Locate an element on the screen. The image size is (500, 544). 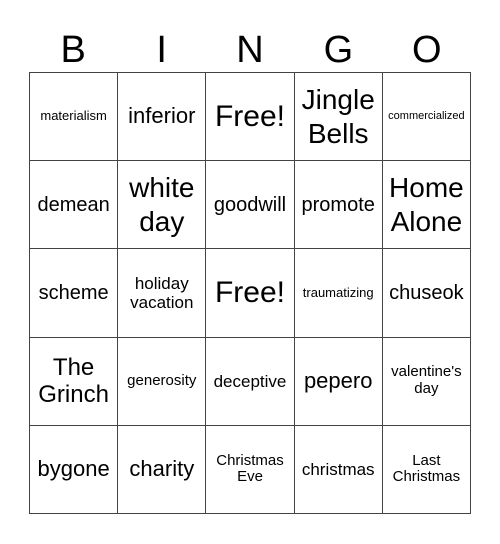
bingo-cell: promote is located at coordinates (338, 205).